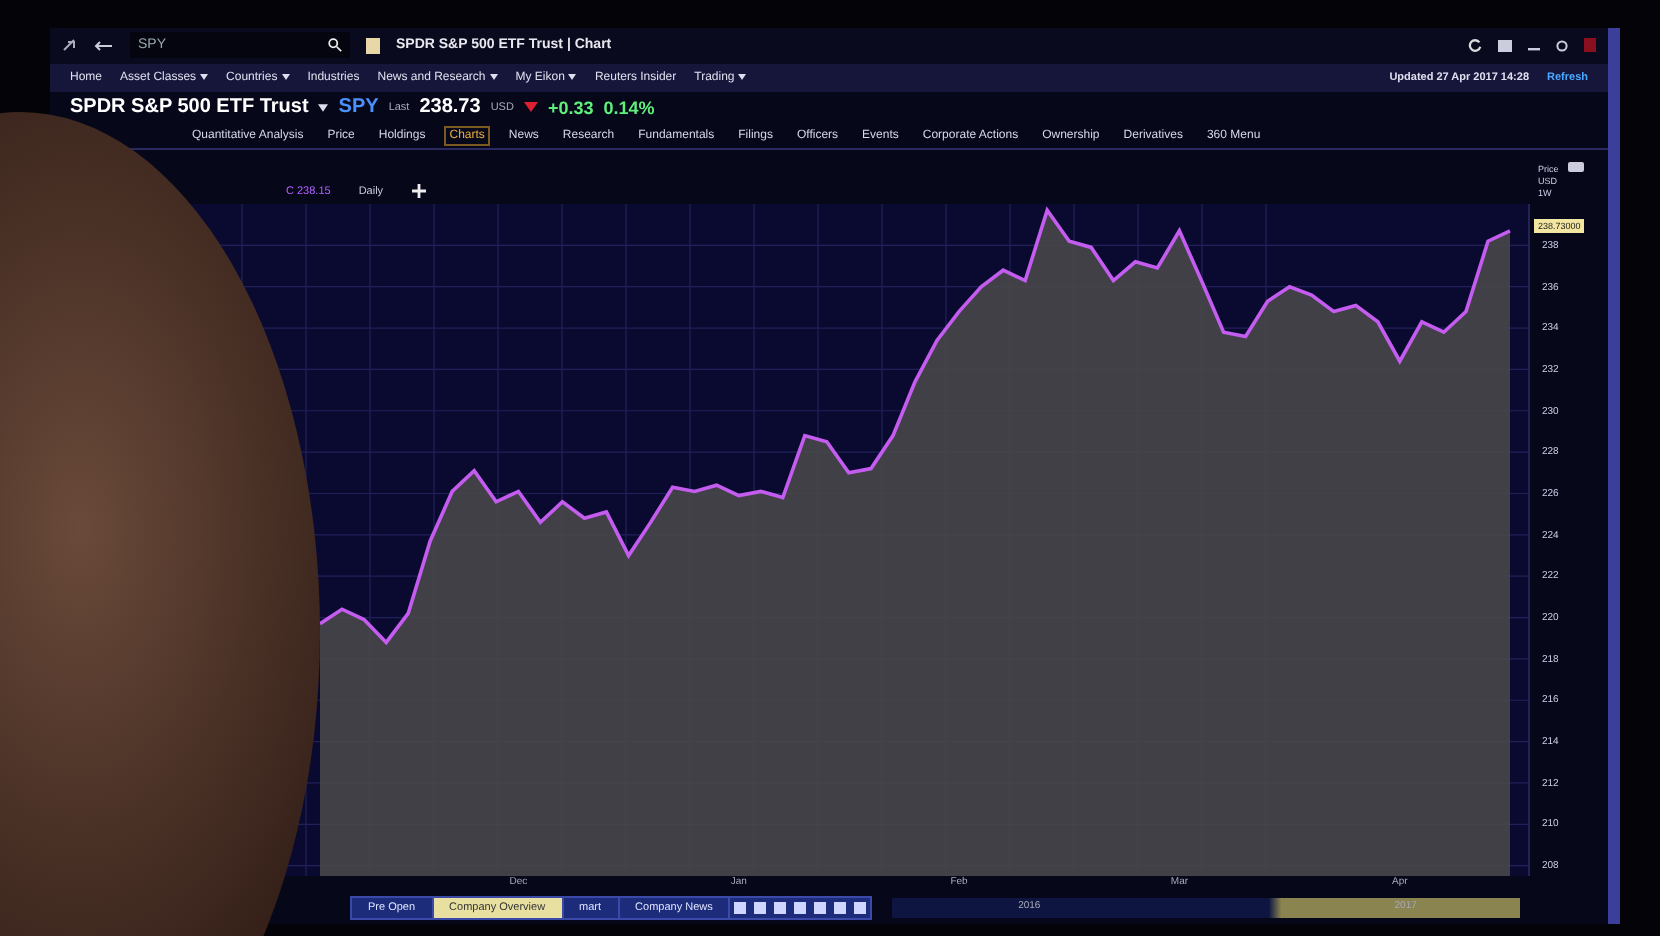 The height and width of the screenshot is (936, 1660). I want to click on last-price: 238.73, so click(450, 107).